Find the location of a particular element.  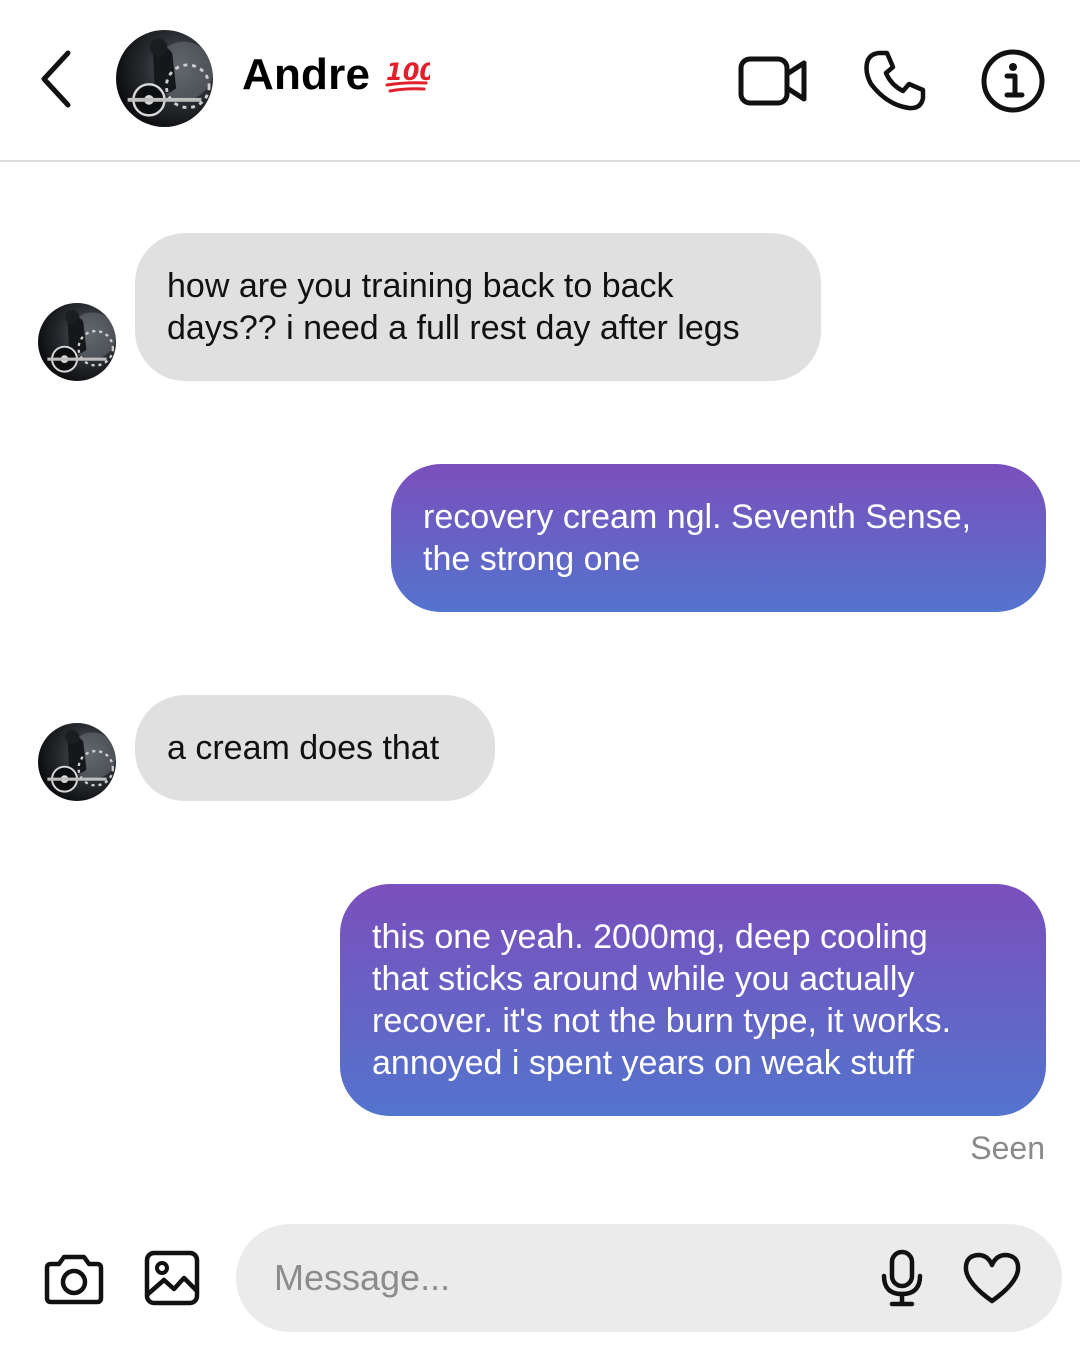

gallery-button is located at coordinates (172, 1278).